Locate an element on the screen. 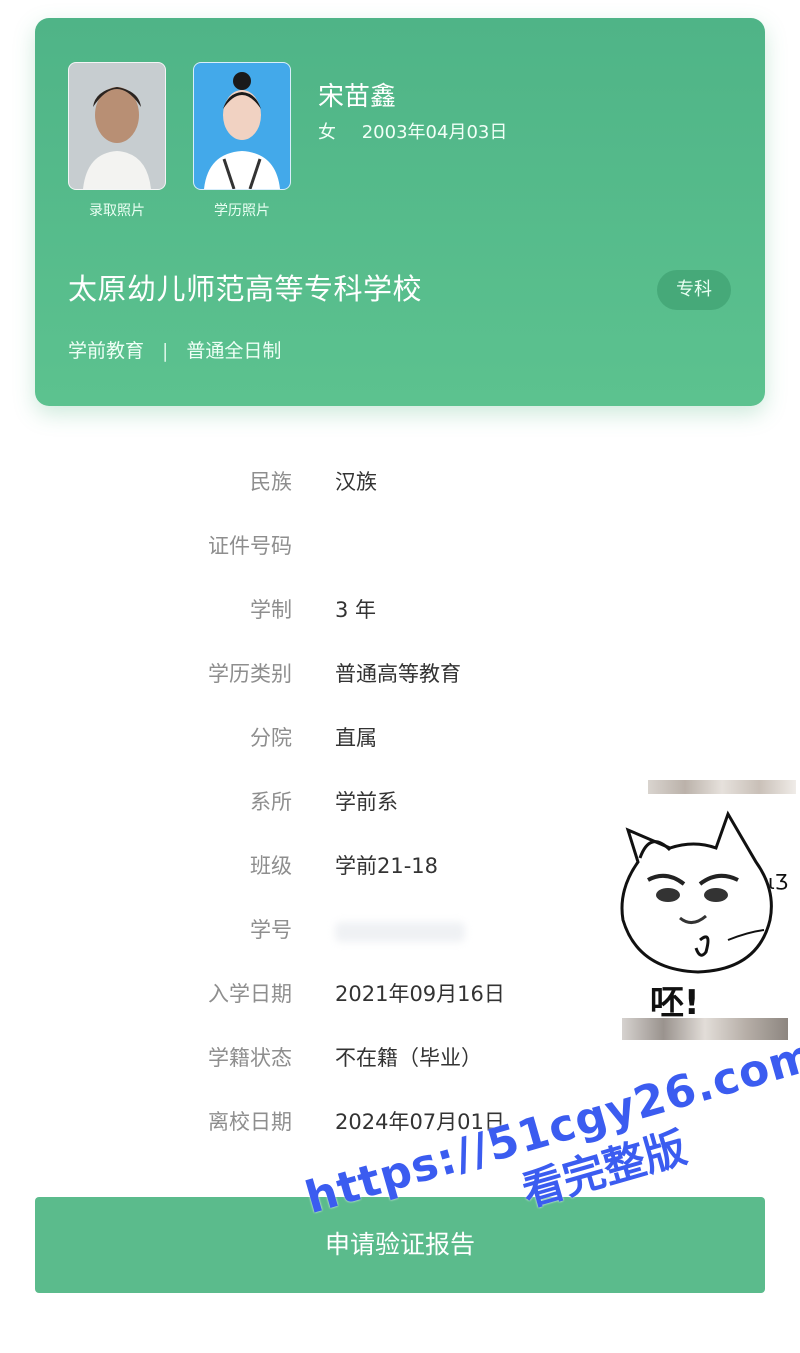 Image resolution: width=800 pixels, height=1353 pixels. sticker-caption: 呸! is located at coordinates (675, 1003).